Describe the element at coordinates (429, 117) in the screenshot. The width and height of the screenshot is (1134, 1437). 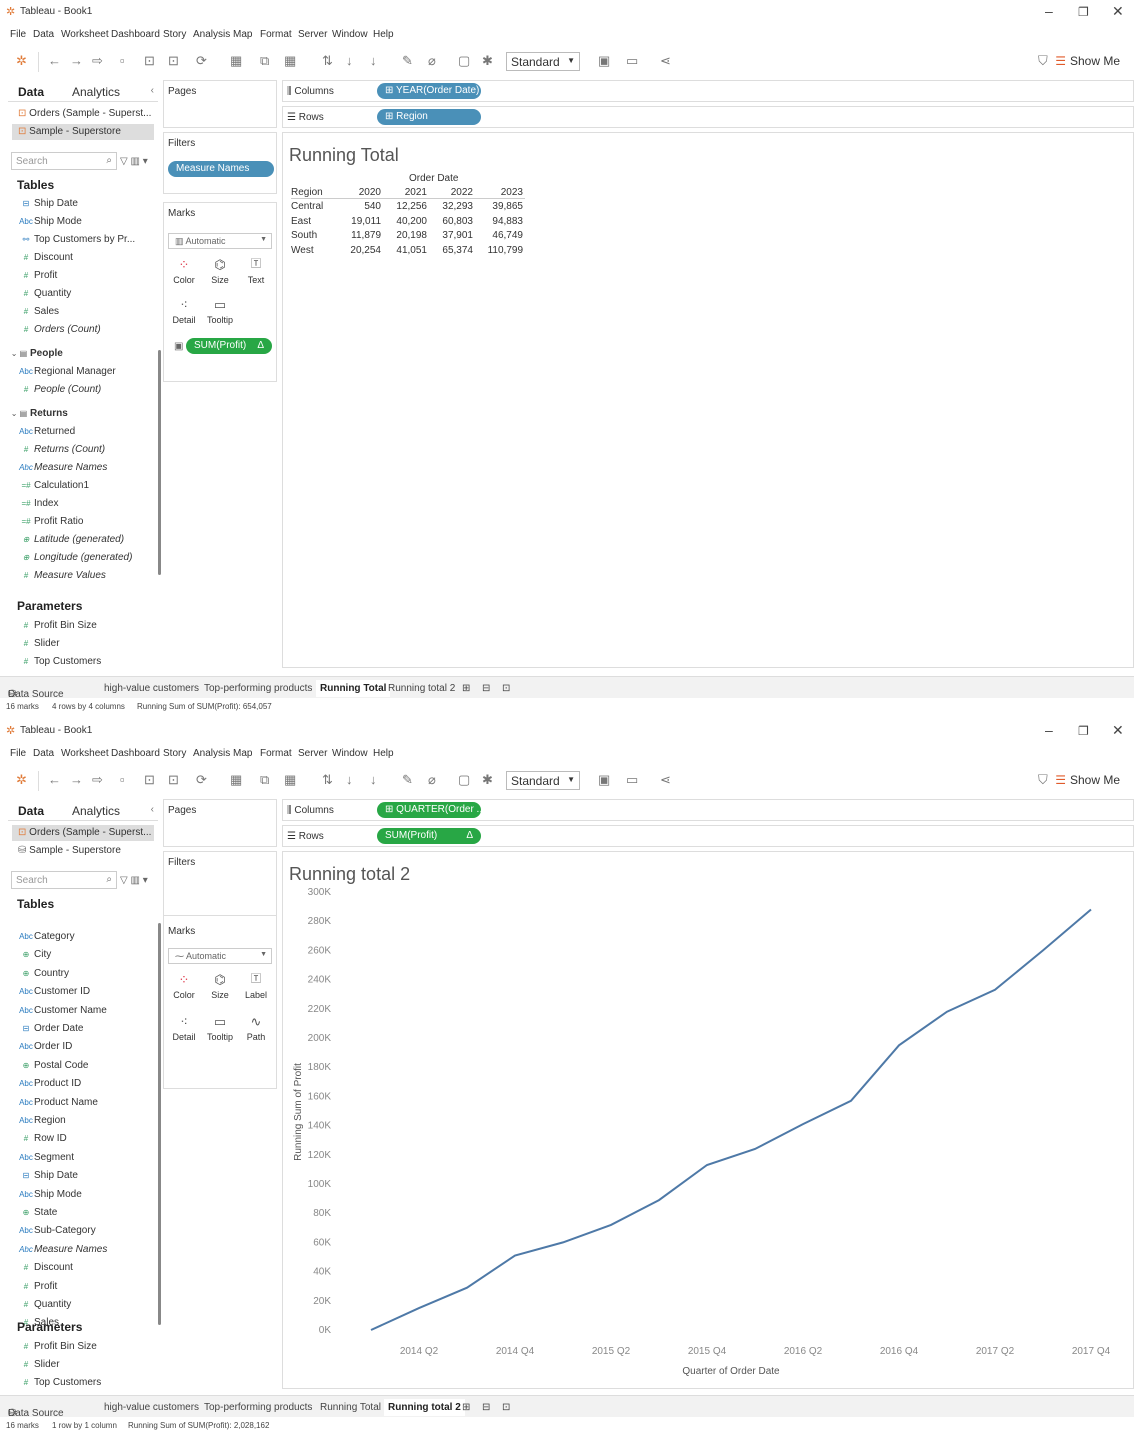
I see `rows-pill: ⊞ Region` at that location.